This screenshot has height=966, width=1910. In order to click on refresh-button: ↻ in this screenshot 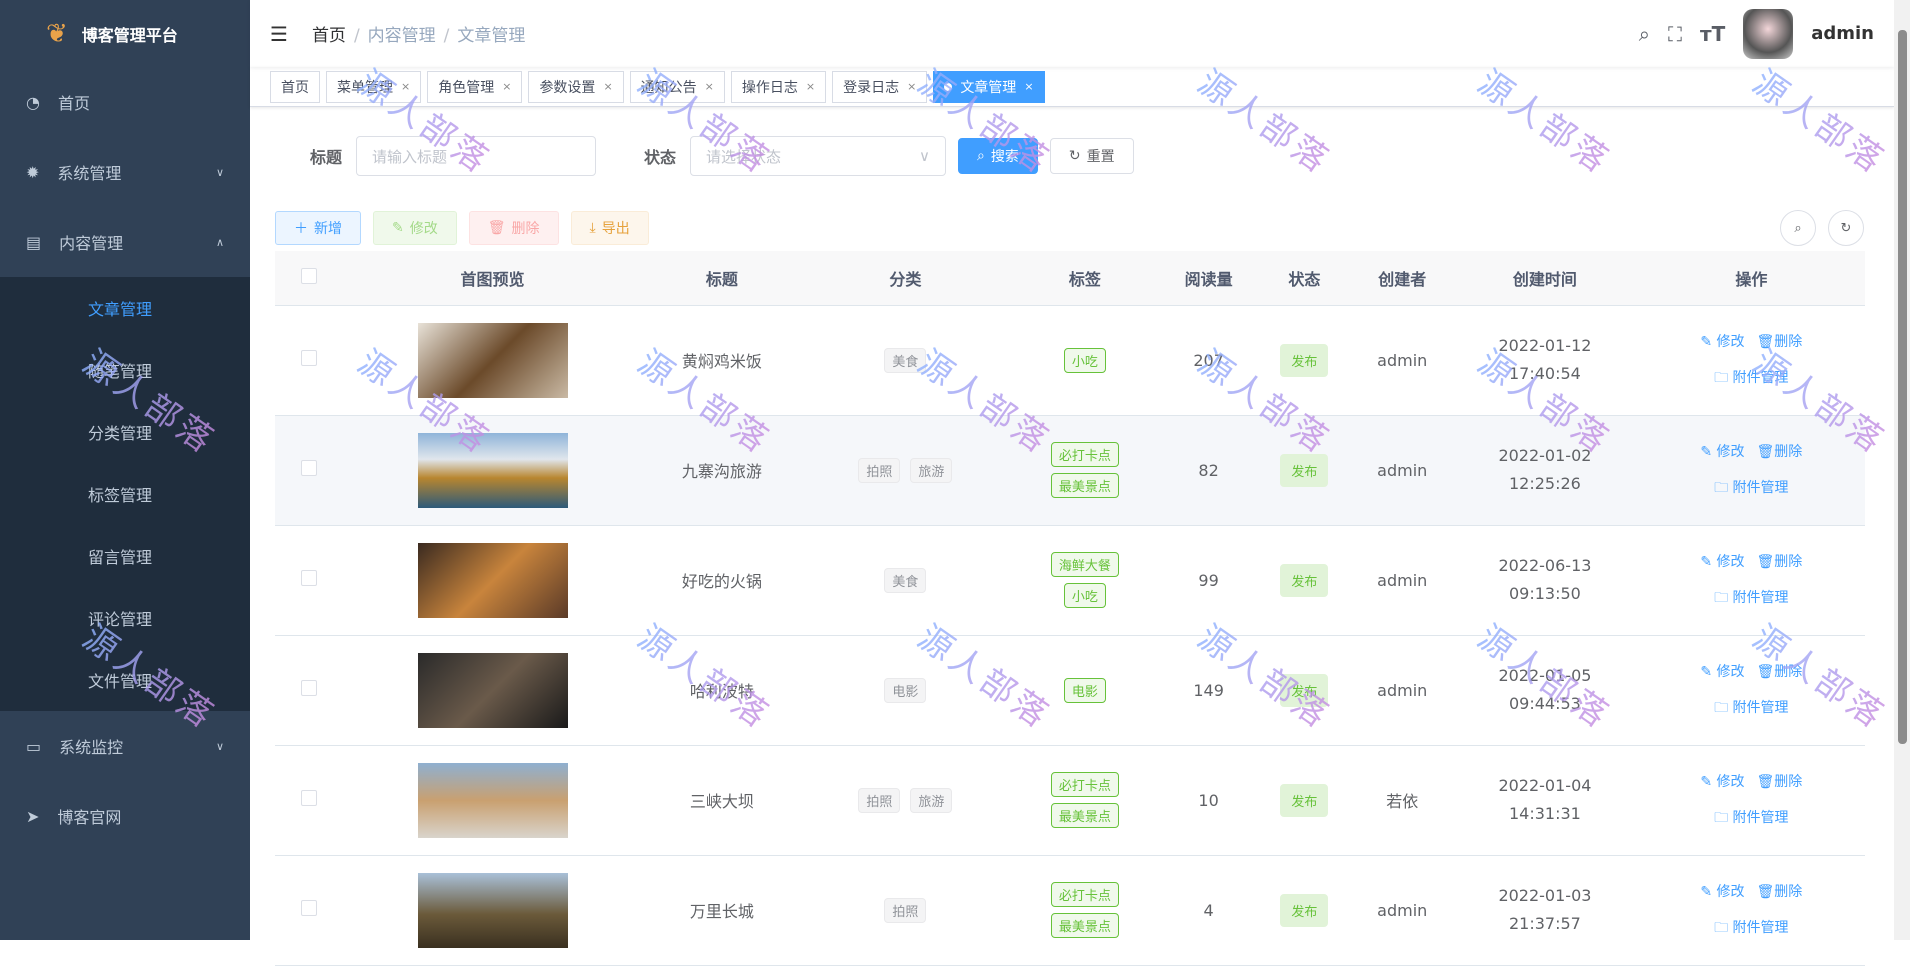, I will do `click(1846, 228)`.